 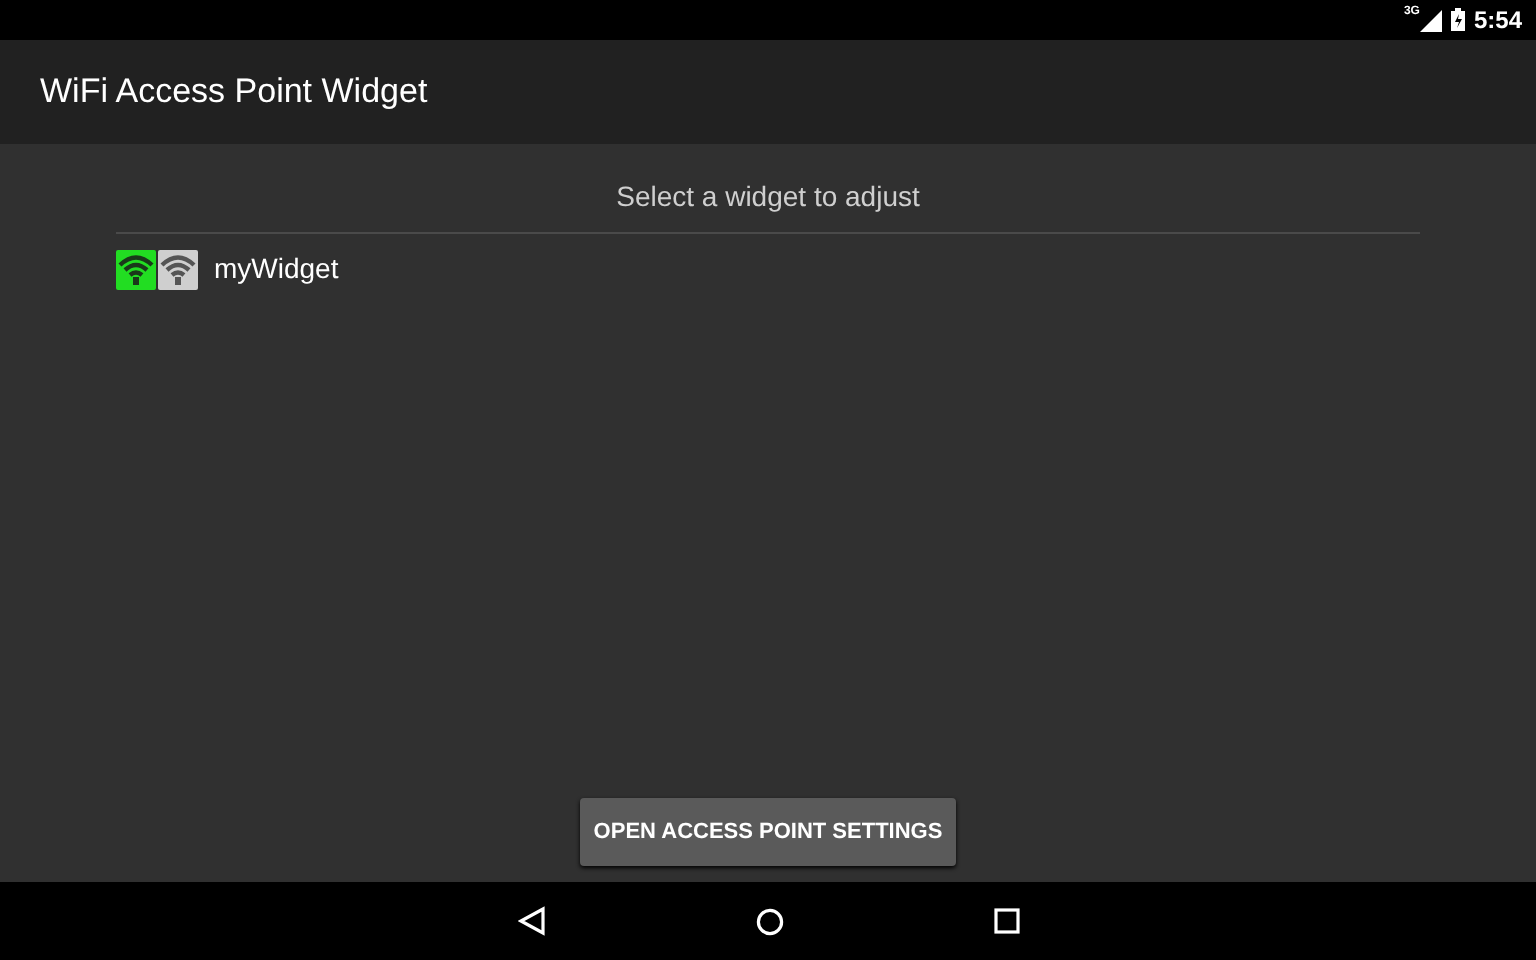 I want to click on battery-icon, so click(x=1457, y=20).